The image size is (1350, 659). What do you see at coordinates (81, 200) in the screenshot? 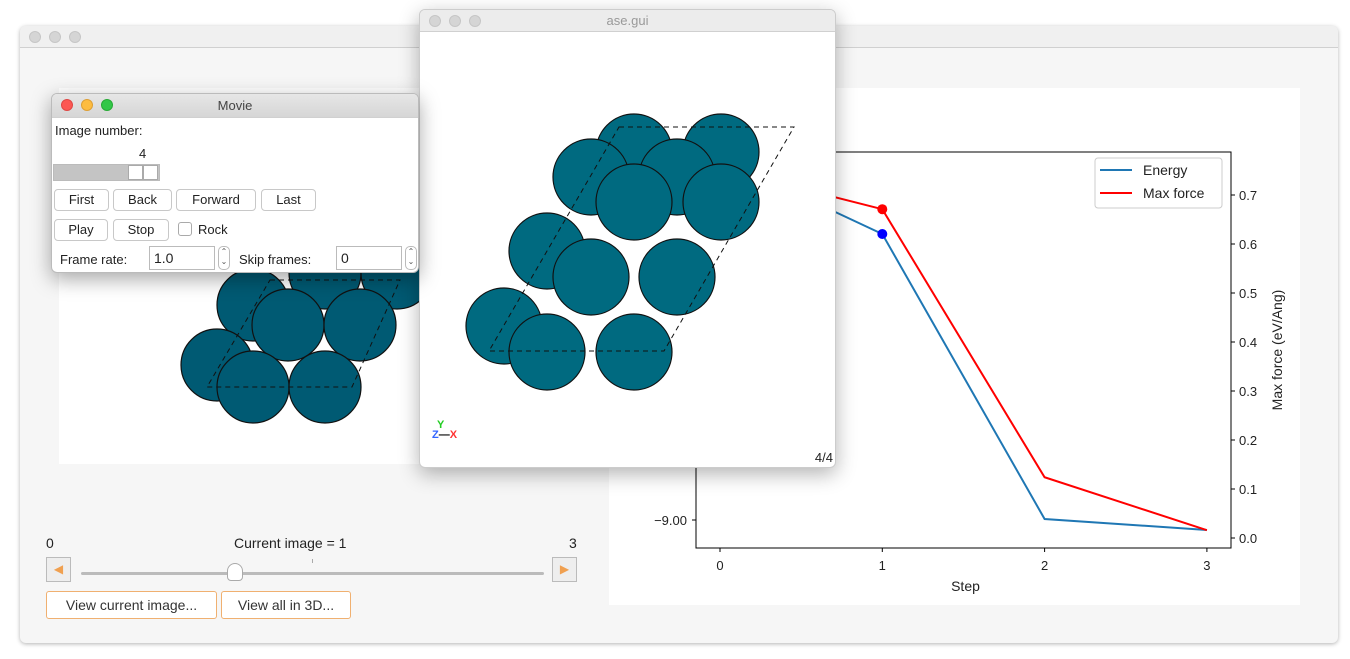
I see `first-button: First` at bounding box center [81, 200].